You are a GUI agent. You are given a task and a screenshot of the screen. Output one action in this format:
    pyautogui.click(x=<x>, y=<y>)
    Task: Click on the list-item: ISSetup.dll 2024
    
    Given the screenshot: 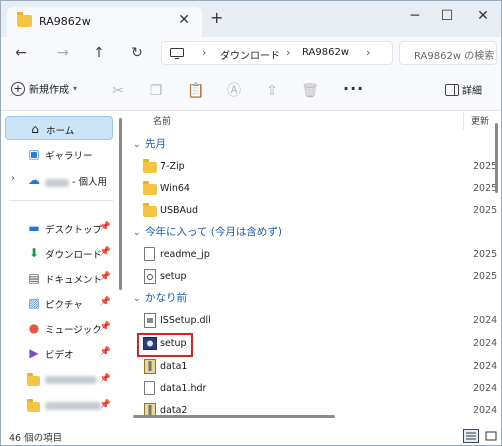 What is the action you would take?
    pyautogui.click(x=321, y=321)
    